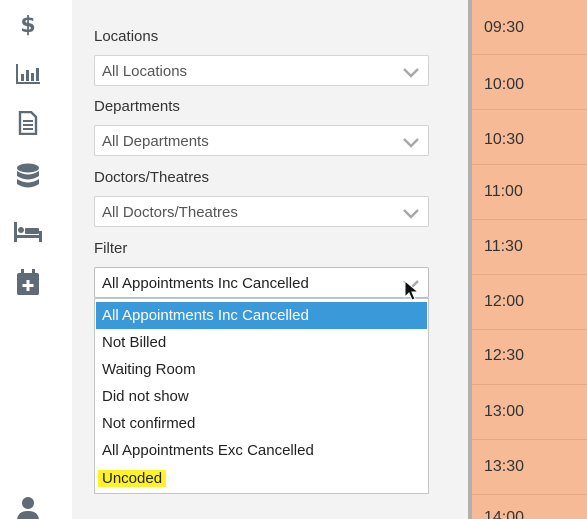  Describe the element at coordinates (529, 137) in the screenshot. I see `time-slot: 10:30` at that location.